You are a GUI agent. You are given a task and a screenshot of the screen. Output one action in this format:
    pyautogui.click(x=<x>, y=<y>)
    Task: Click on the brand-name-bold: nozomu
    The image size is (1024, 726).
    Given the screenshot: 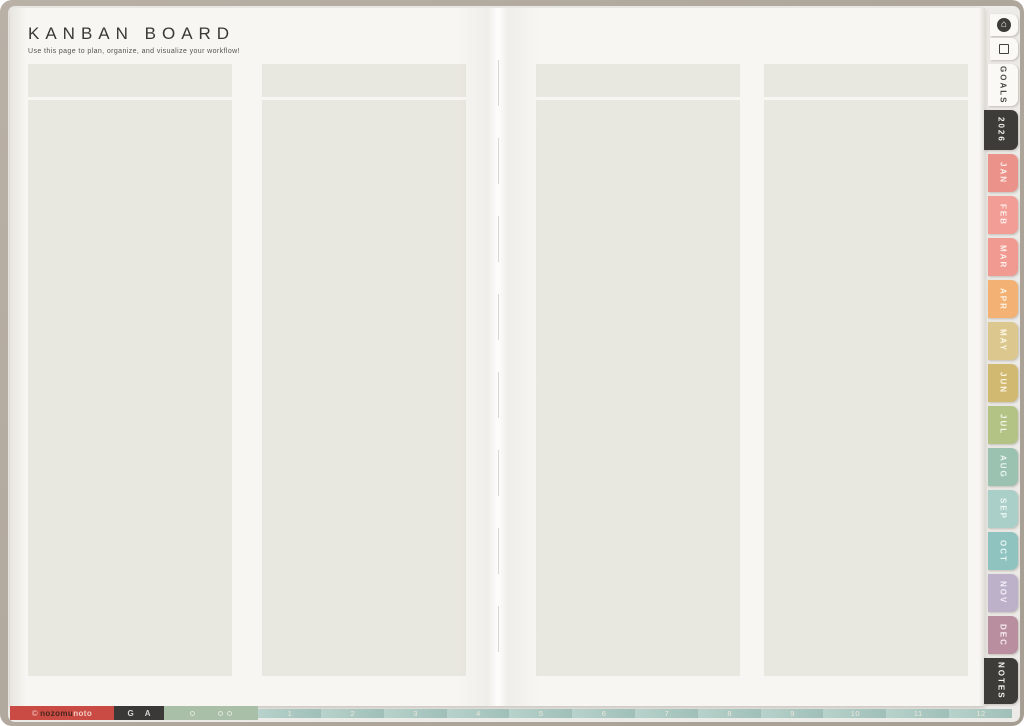 What is the action you would take?
    pyautogui.click(x=57, y=713)
    